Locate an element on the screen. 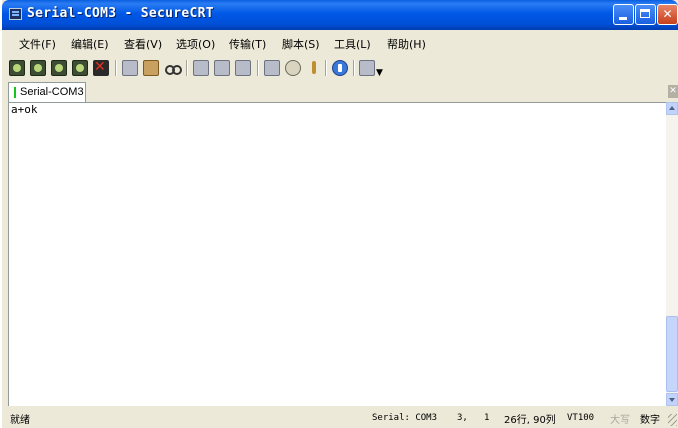  window-title: Serial-COM3 - SecureCRT is located at coordinates (120, 13).